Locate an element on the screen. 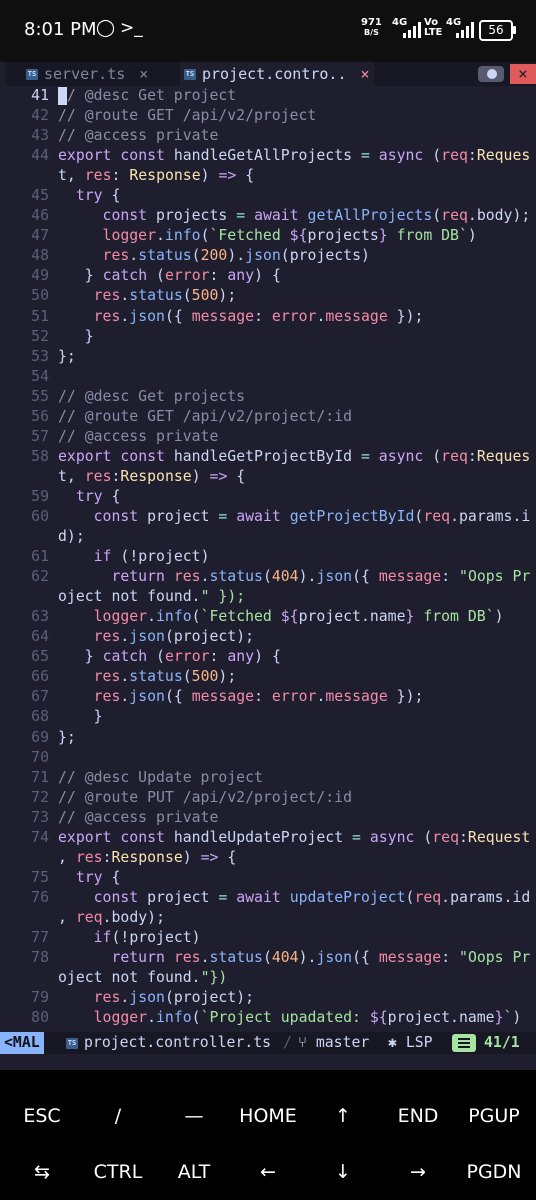 The width and height of the screenshot is (536, 1200). window-close-button: × is located at coordinates (523, 74).